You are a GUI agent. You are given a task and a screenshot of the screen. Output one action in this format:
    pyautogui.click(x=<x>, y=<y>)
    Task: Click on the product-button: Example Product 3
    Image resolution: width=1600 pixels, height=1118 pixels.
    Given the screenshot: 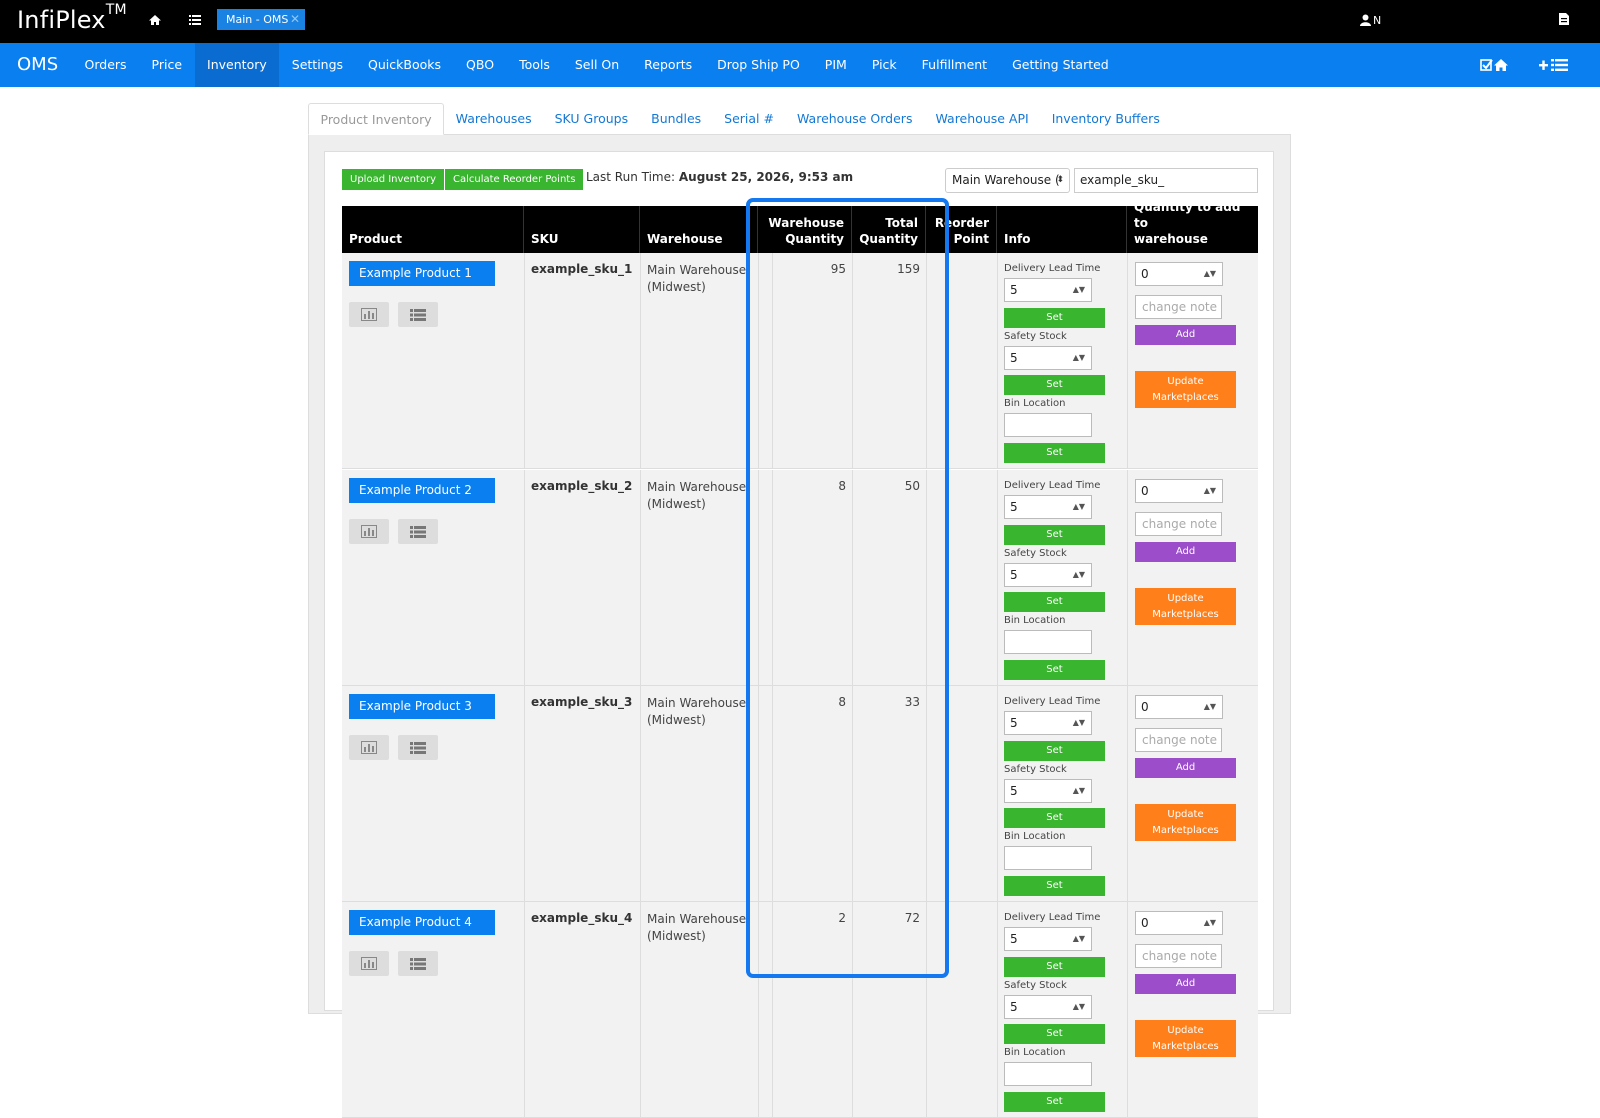 What is the action you would take?
    pyautogui.click(x=422, y=706)
    